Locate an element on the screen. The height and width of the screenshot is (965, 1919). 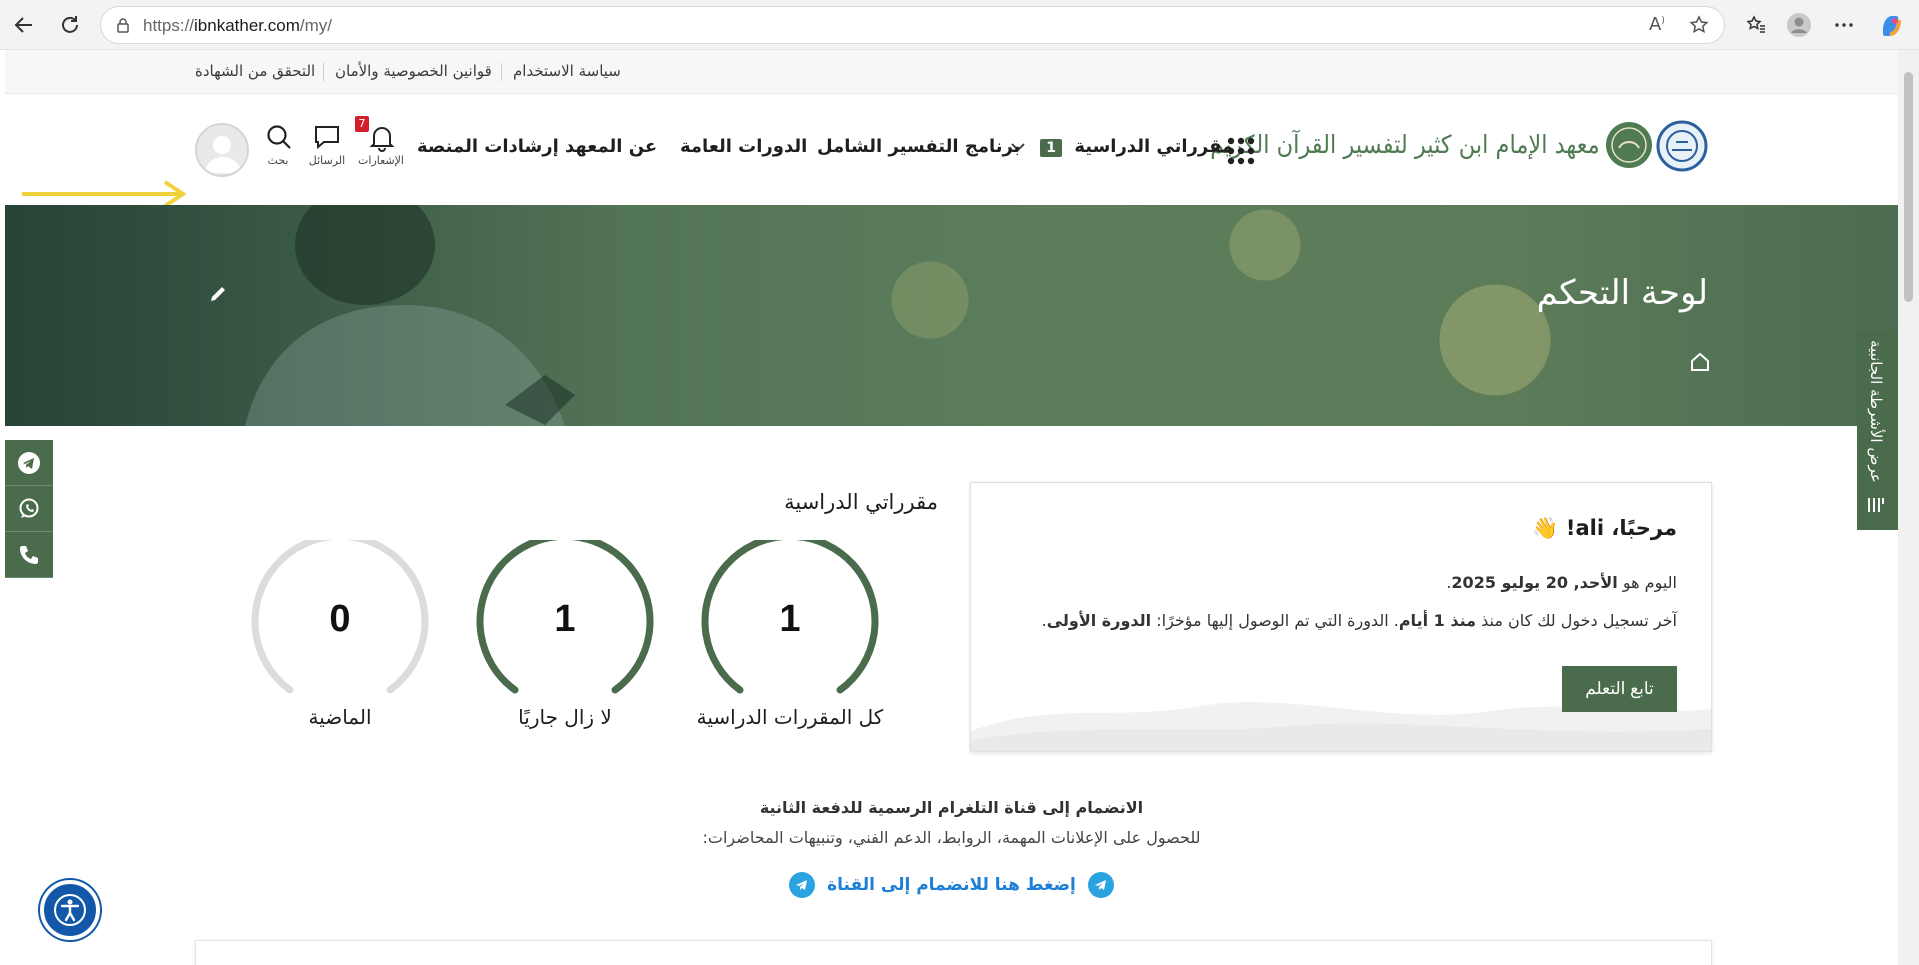
privacy-policy-link: قوانين الخصوصية والأمان is located at coordinates (413, 71).